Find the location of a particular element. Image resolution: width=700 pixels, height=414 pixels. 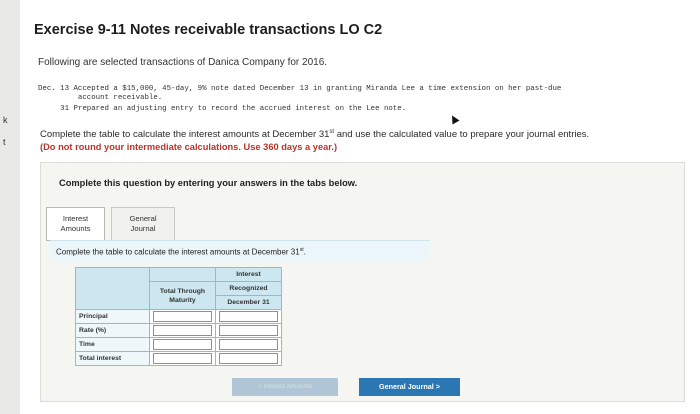

tab-label-line: Interest is located at coordinates (75, 218).